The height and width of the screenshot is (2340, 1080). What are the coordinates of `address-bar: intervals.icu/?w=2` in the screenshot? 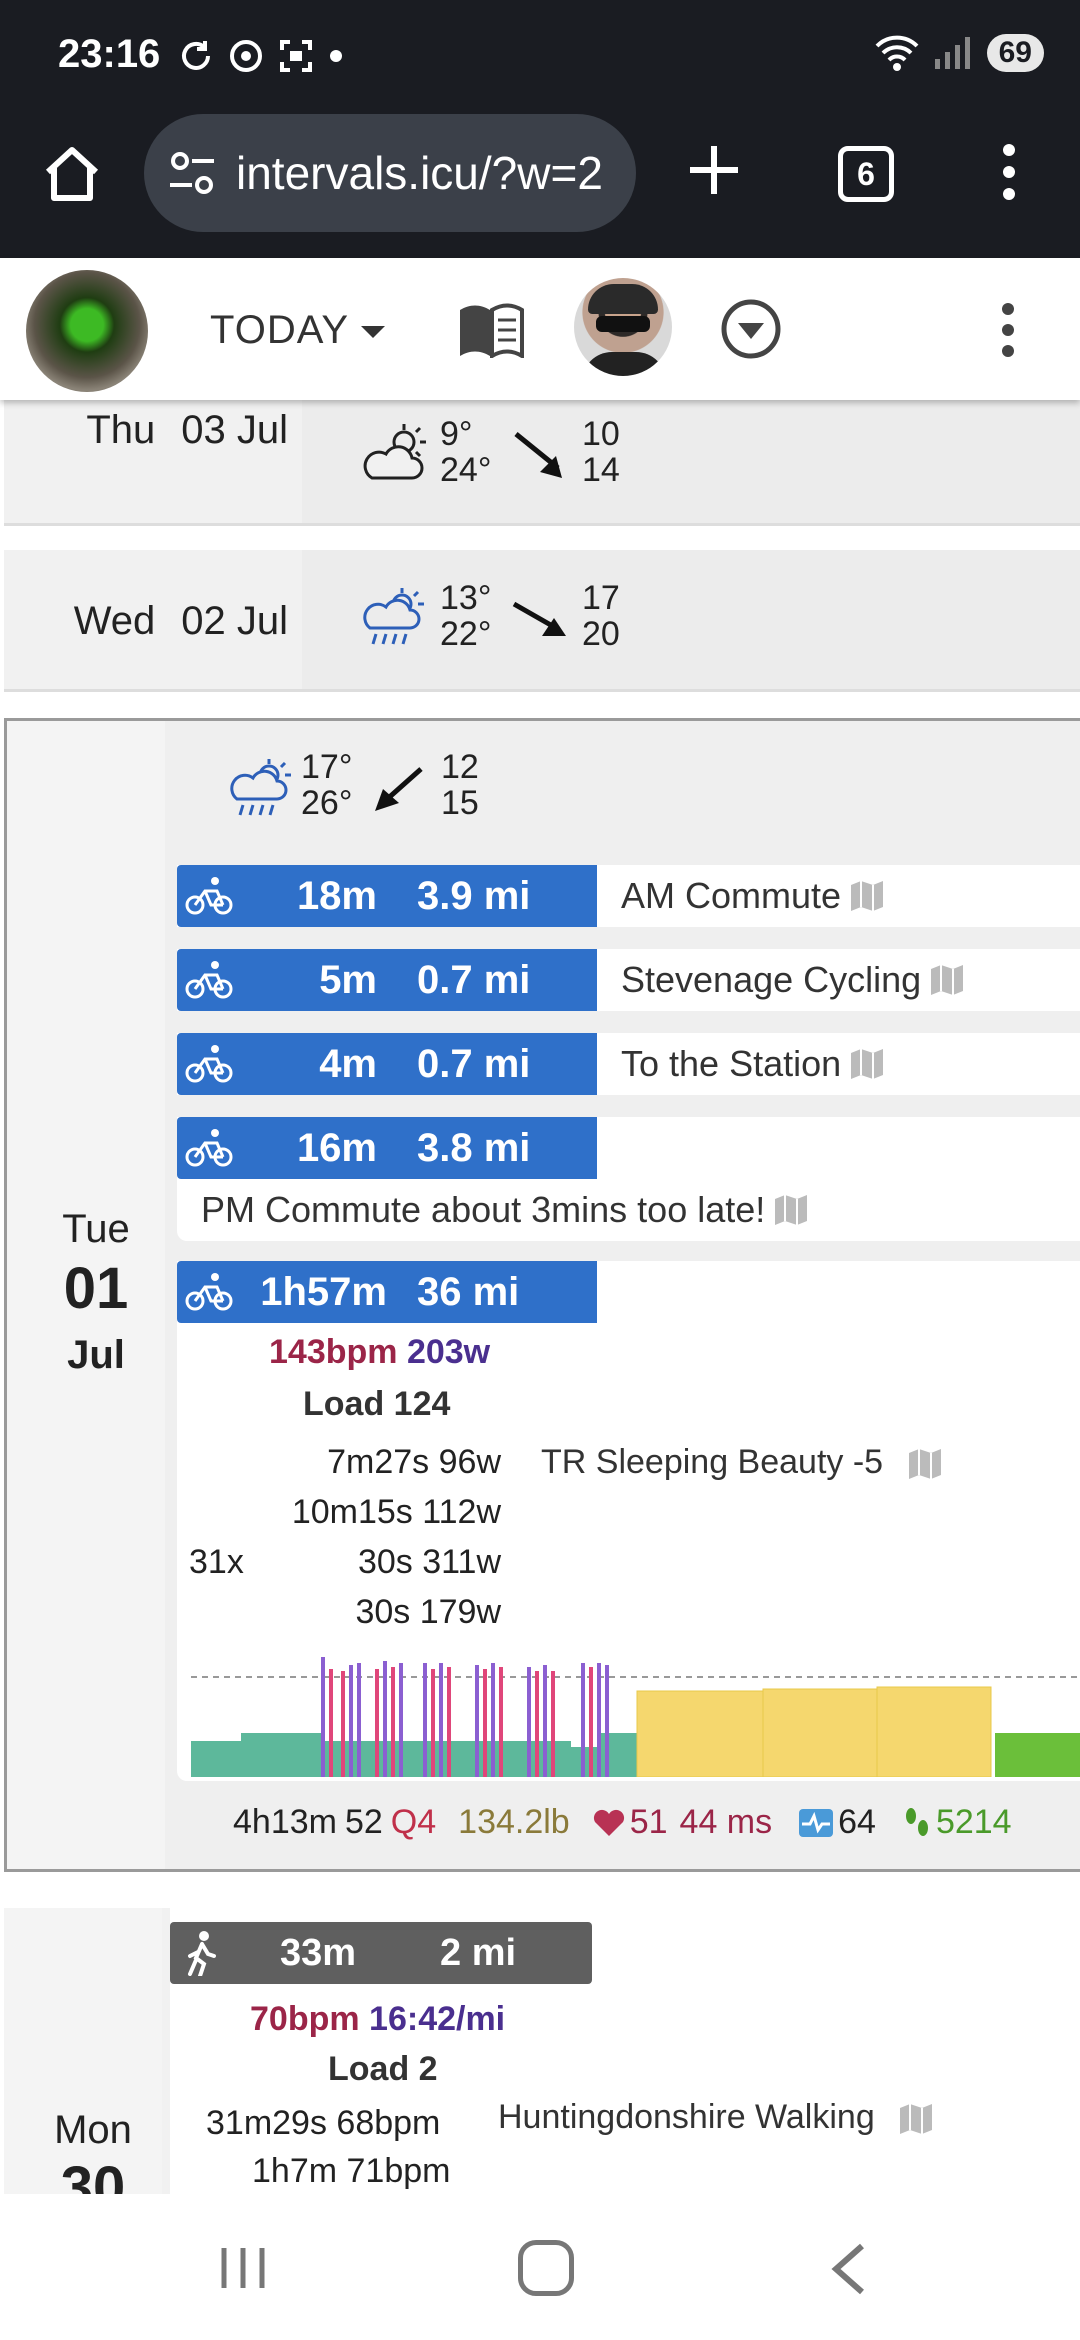 It's located at (390, 173).